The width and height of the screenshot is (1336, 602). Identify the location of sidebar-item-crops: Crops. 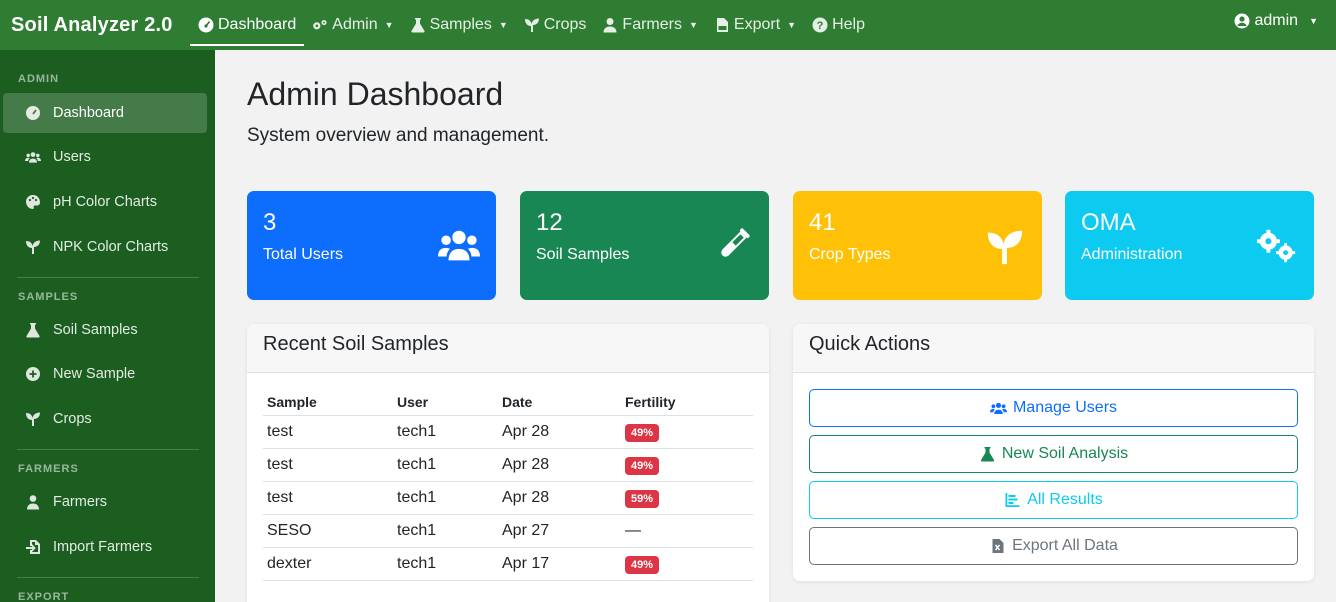
(105, 419).